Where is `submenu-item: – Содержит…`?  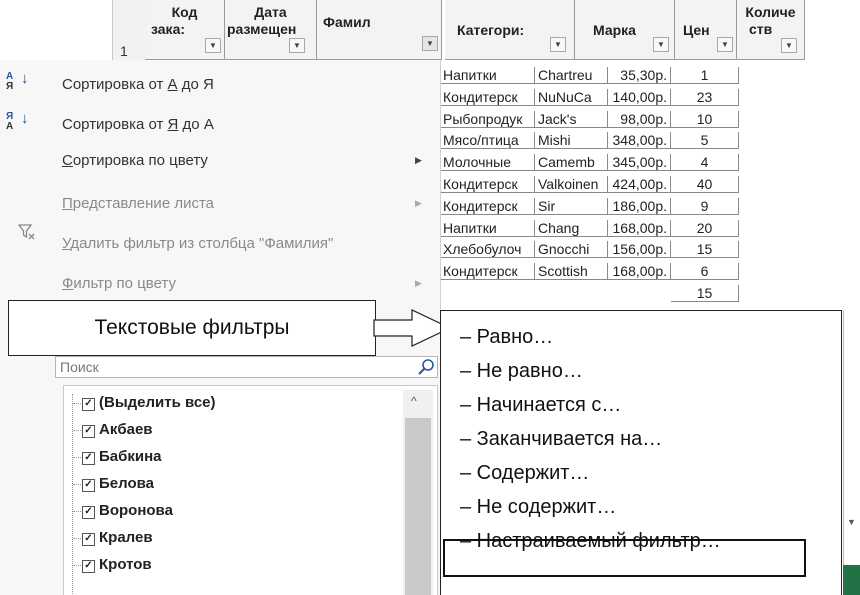 submenu-item: – Содержит… is located at coordinates (524, 473).